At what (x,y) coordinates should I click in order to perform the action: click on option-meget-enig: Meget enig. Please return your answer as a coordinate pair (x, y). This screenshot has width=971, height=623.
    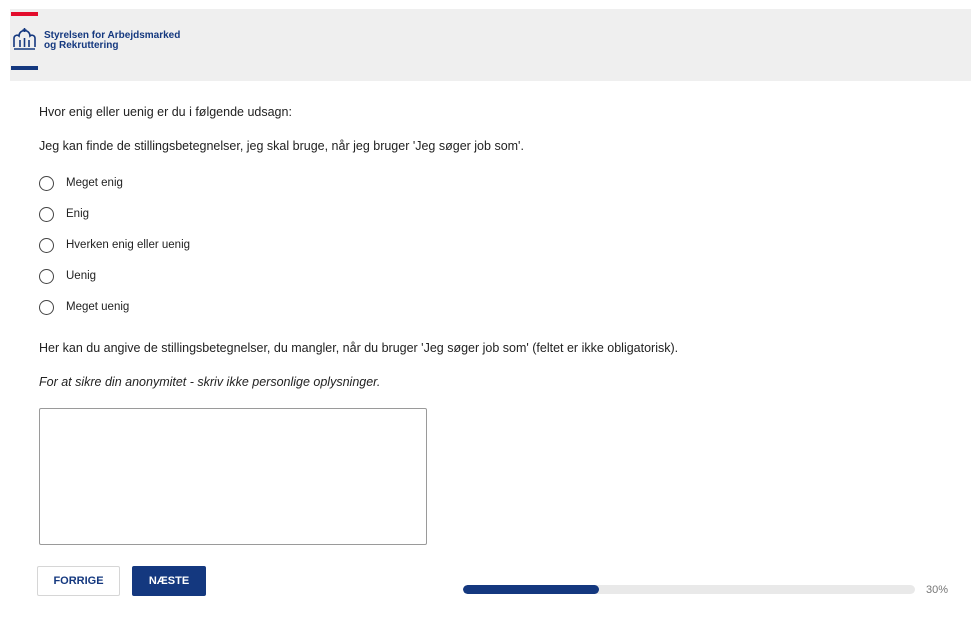
    Looking at the image, I should click on (81, 183).